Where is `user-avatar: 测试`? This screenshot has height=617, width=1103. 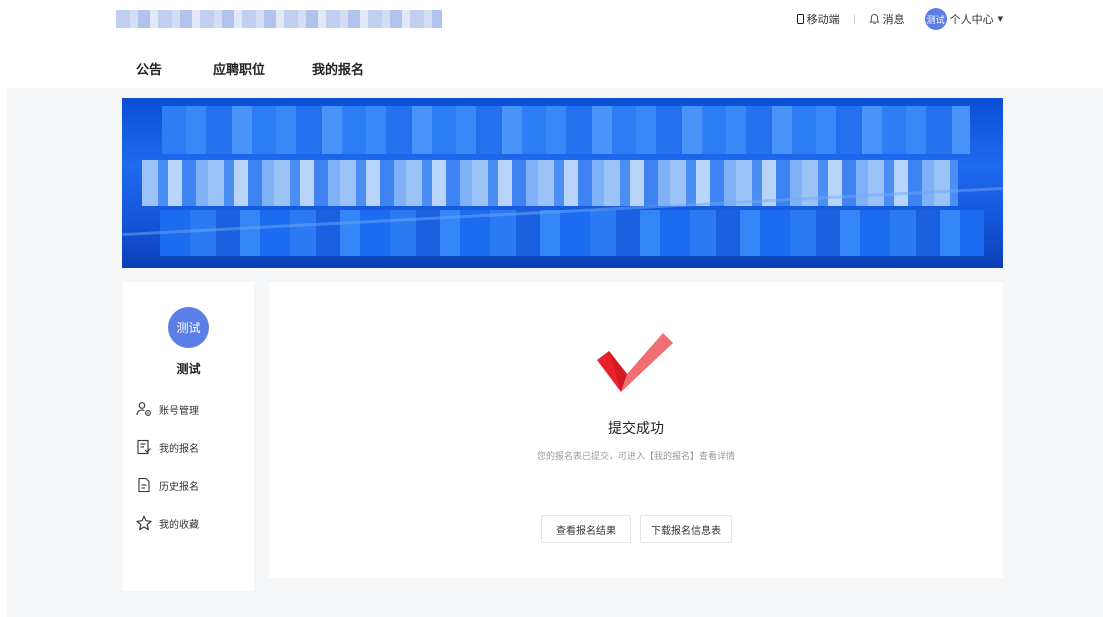
user-avatar: 测试 is located at coordinates (188, 327).